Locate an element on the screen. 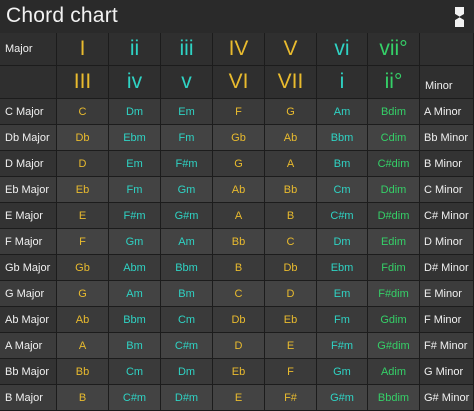  major-numeral: vi is located at coordinates (342, 49).